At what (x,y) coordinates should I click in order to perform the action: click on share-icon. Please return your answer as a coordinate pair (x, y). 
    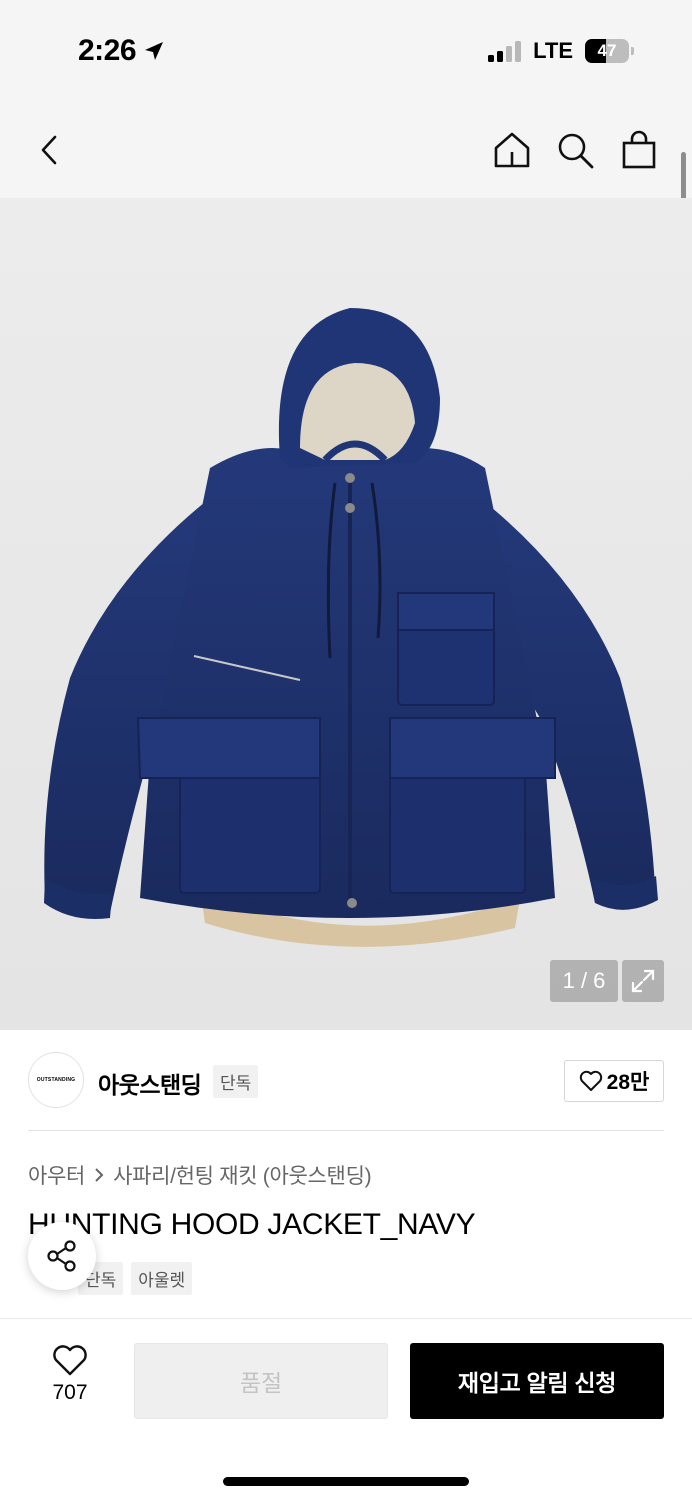
    Looking at the image, I should click on (61, 1256).